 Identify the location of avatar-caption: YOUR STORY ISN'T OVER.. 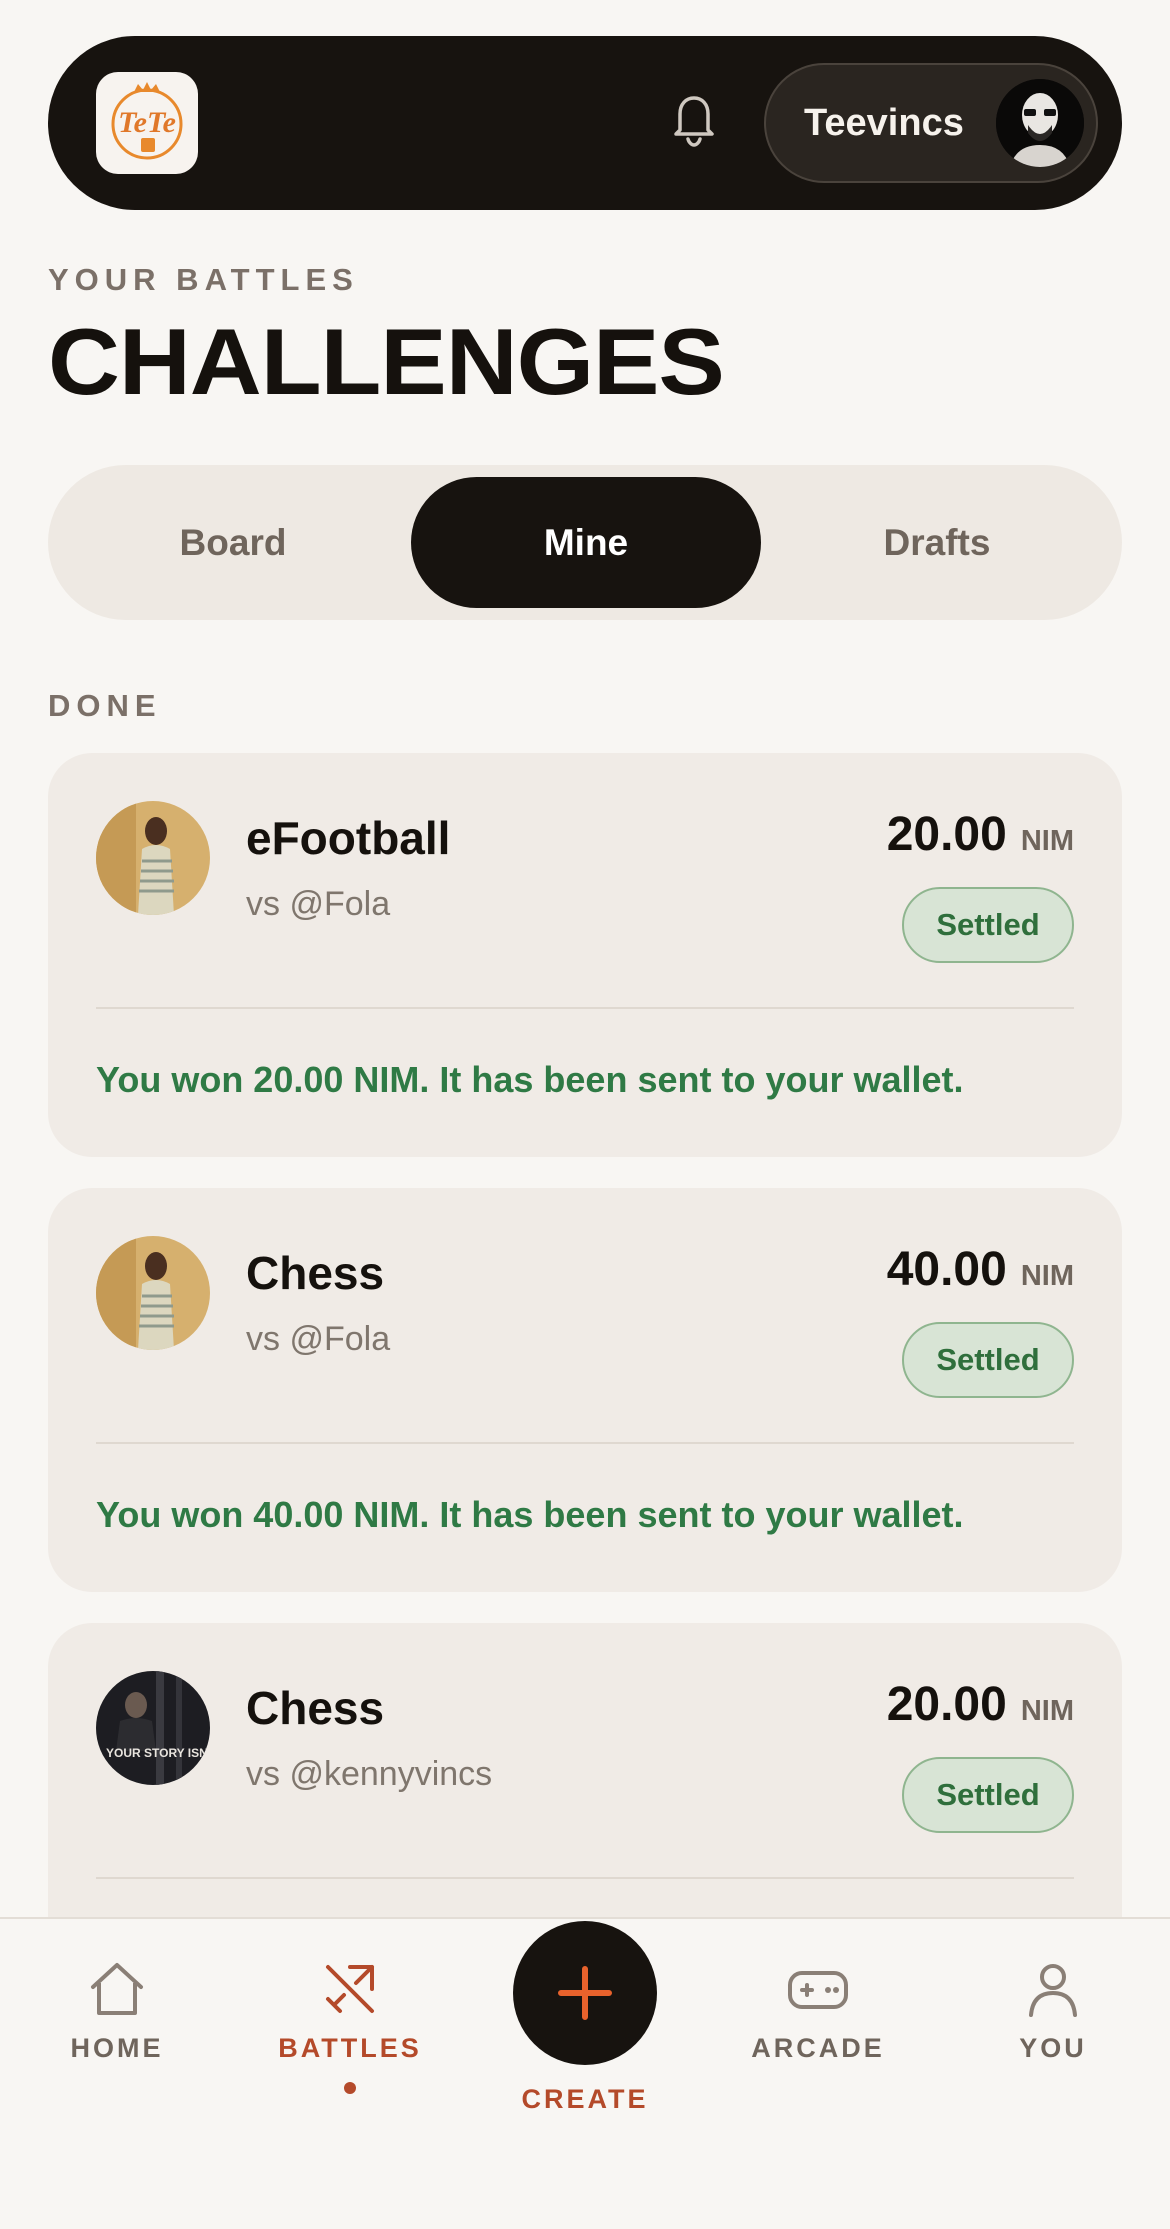
(158, 1753).